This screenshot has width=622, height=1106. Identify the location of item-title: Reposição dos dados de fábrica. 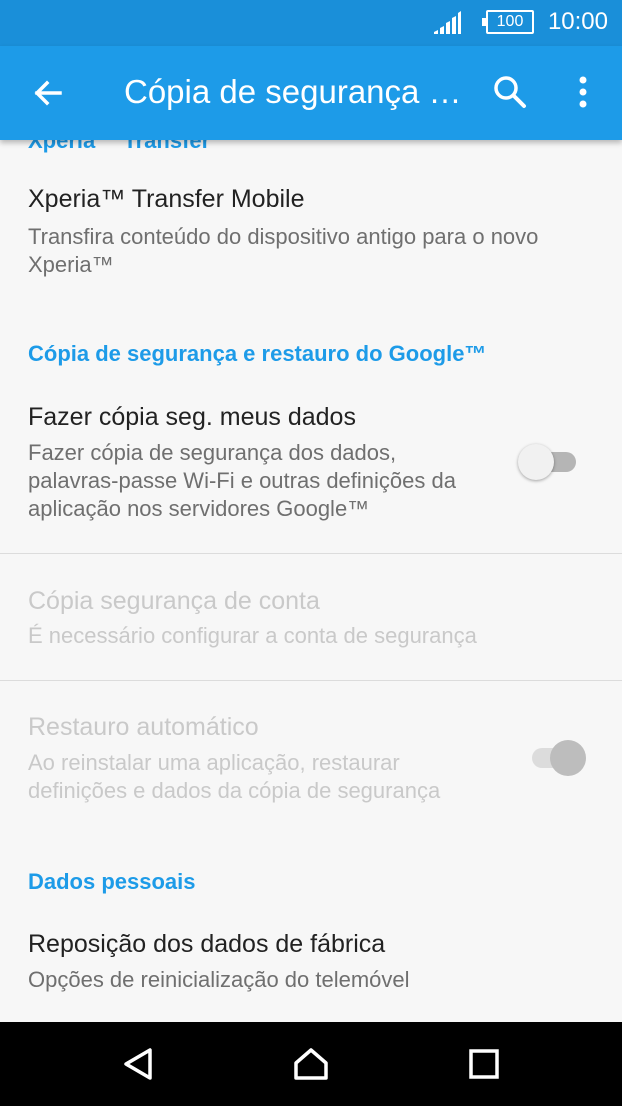
(207, 944).